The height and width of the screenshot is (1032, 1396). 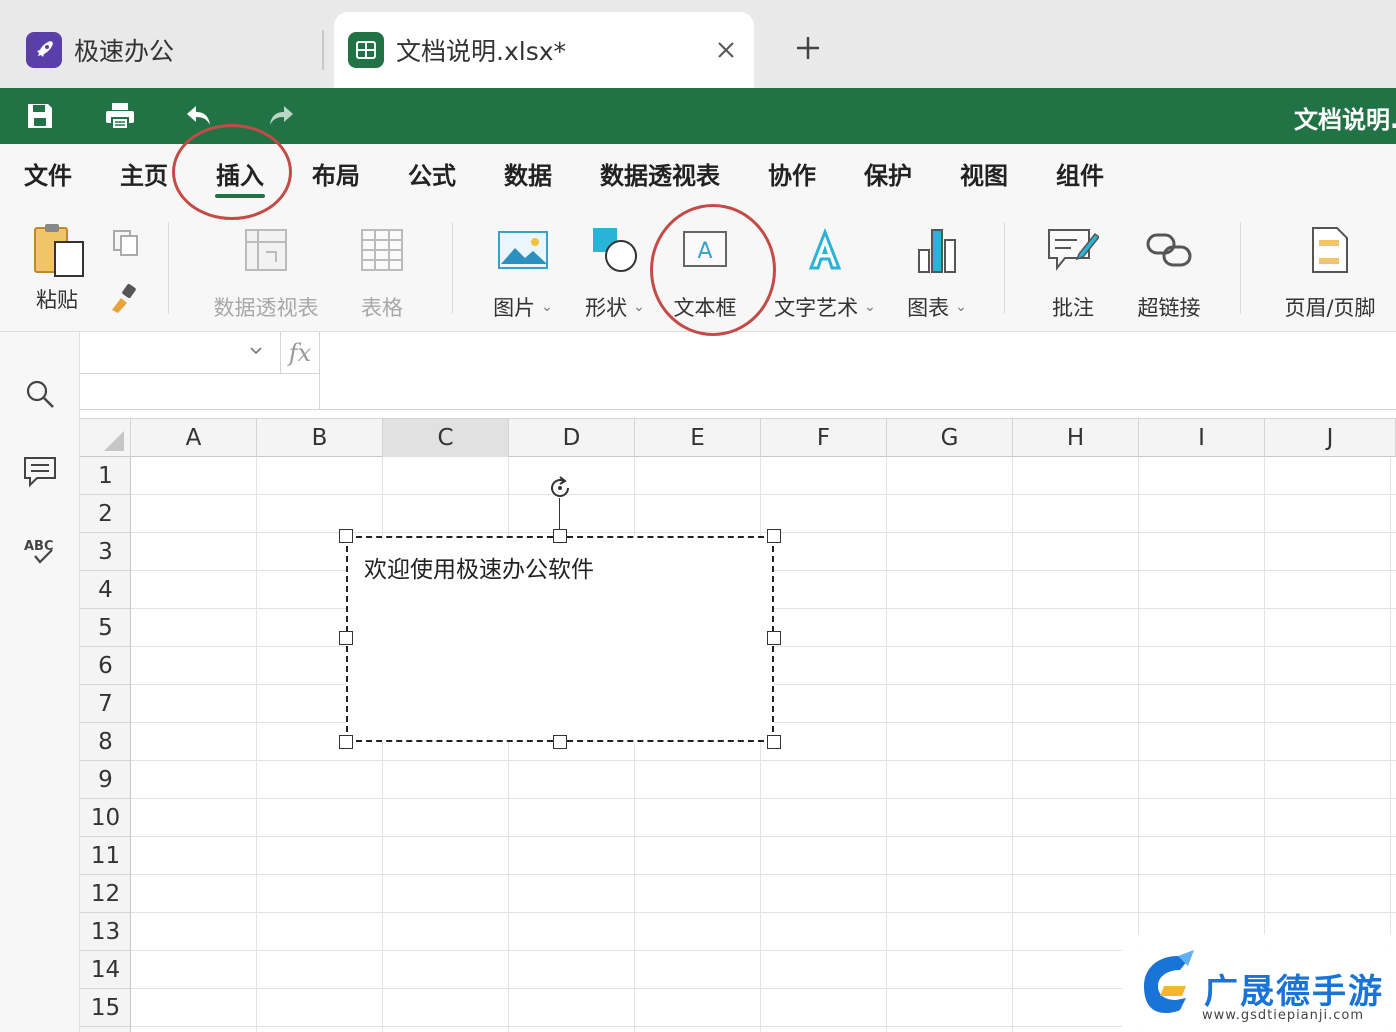 What do you see at coordinates (615, 250) in the screenshot?
I see `shape-icon` at bounding box center [615, 250].